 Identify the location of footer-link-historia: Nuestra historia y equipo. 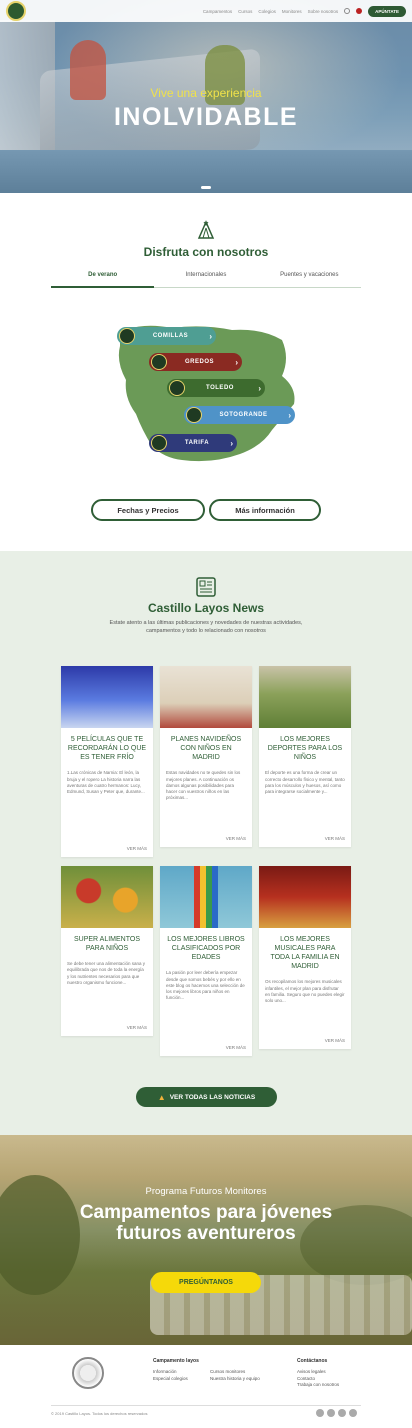
(235, 1379).